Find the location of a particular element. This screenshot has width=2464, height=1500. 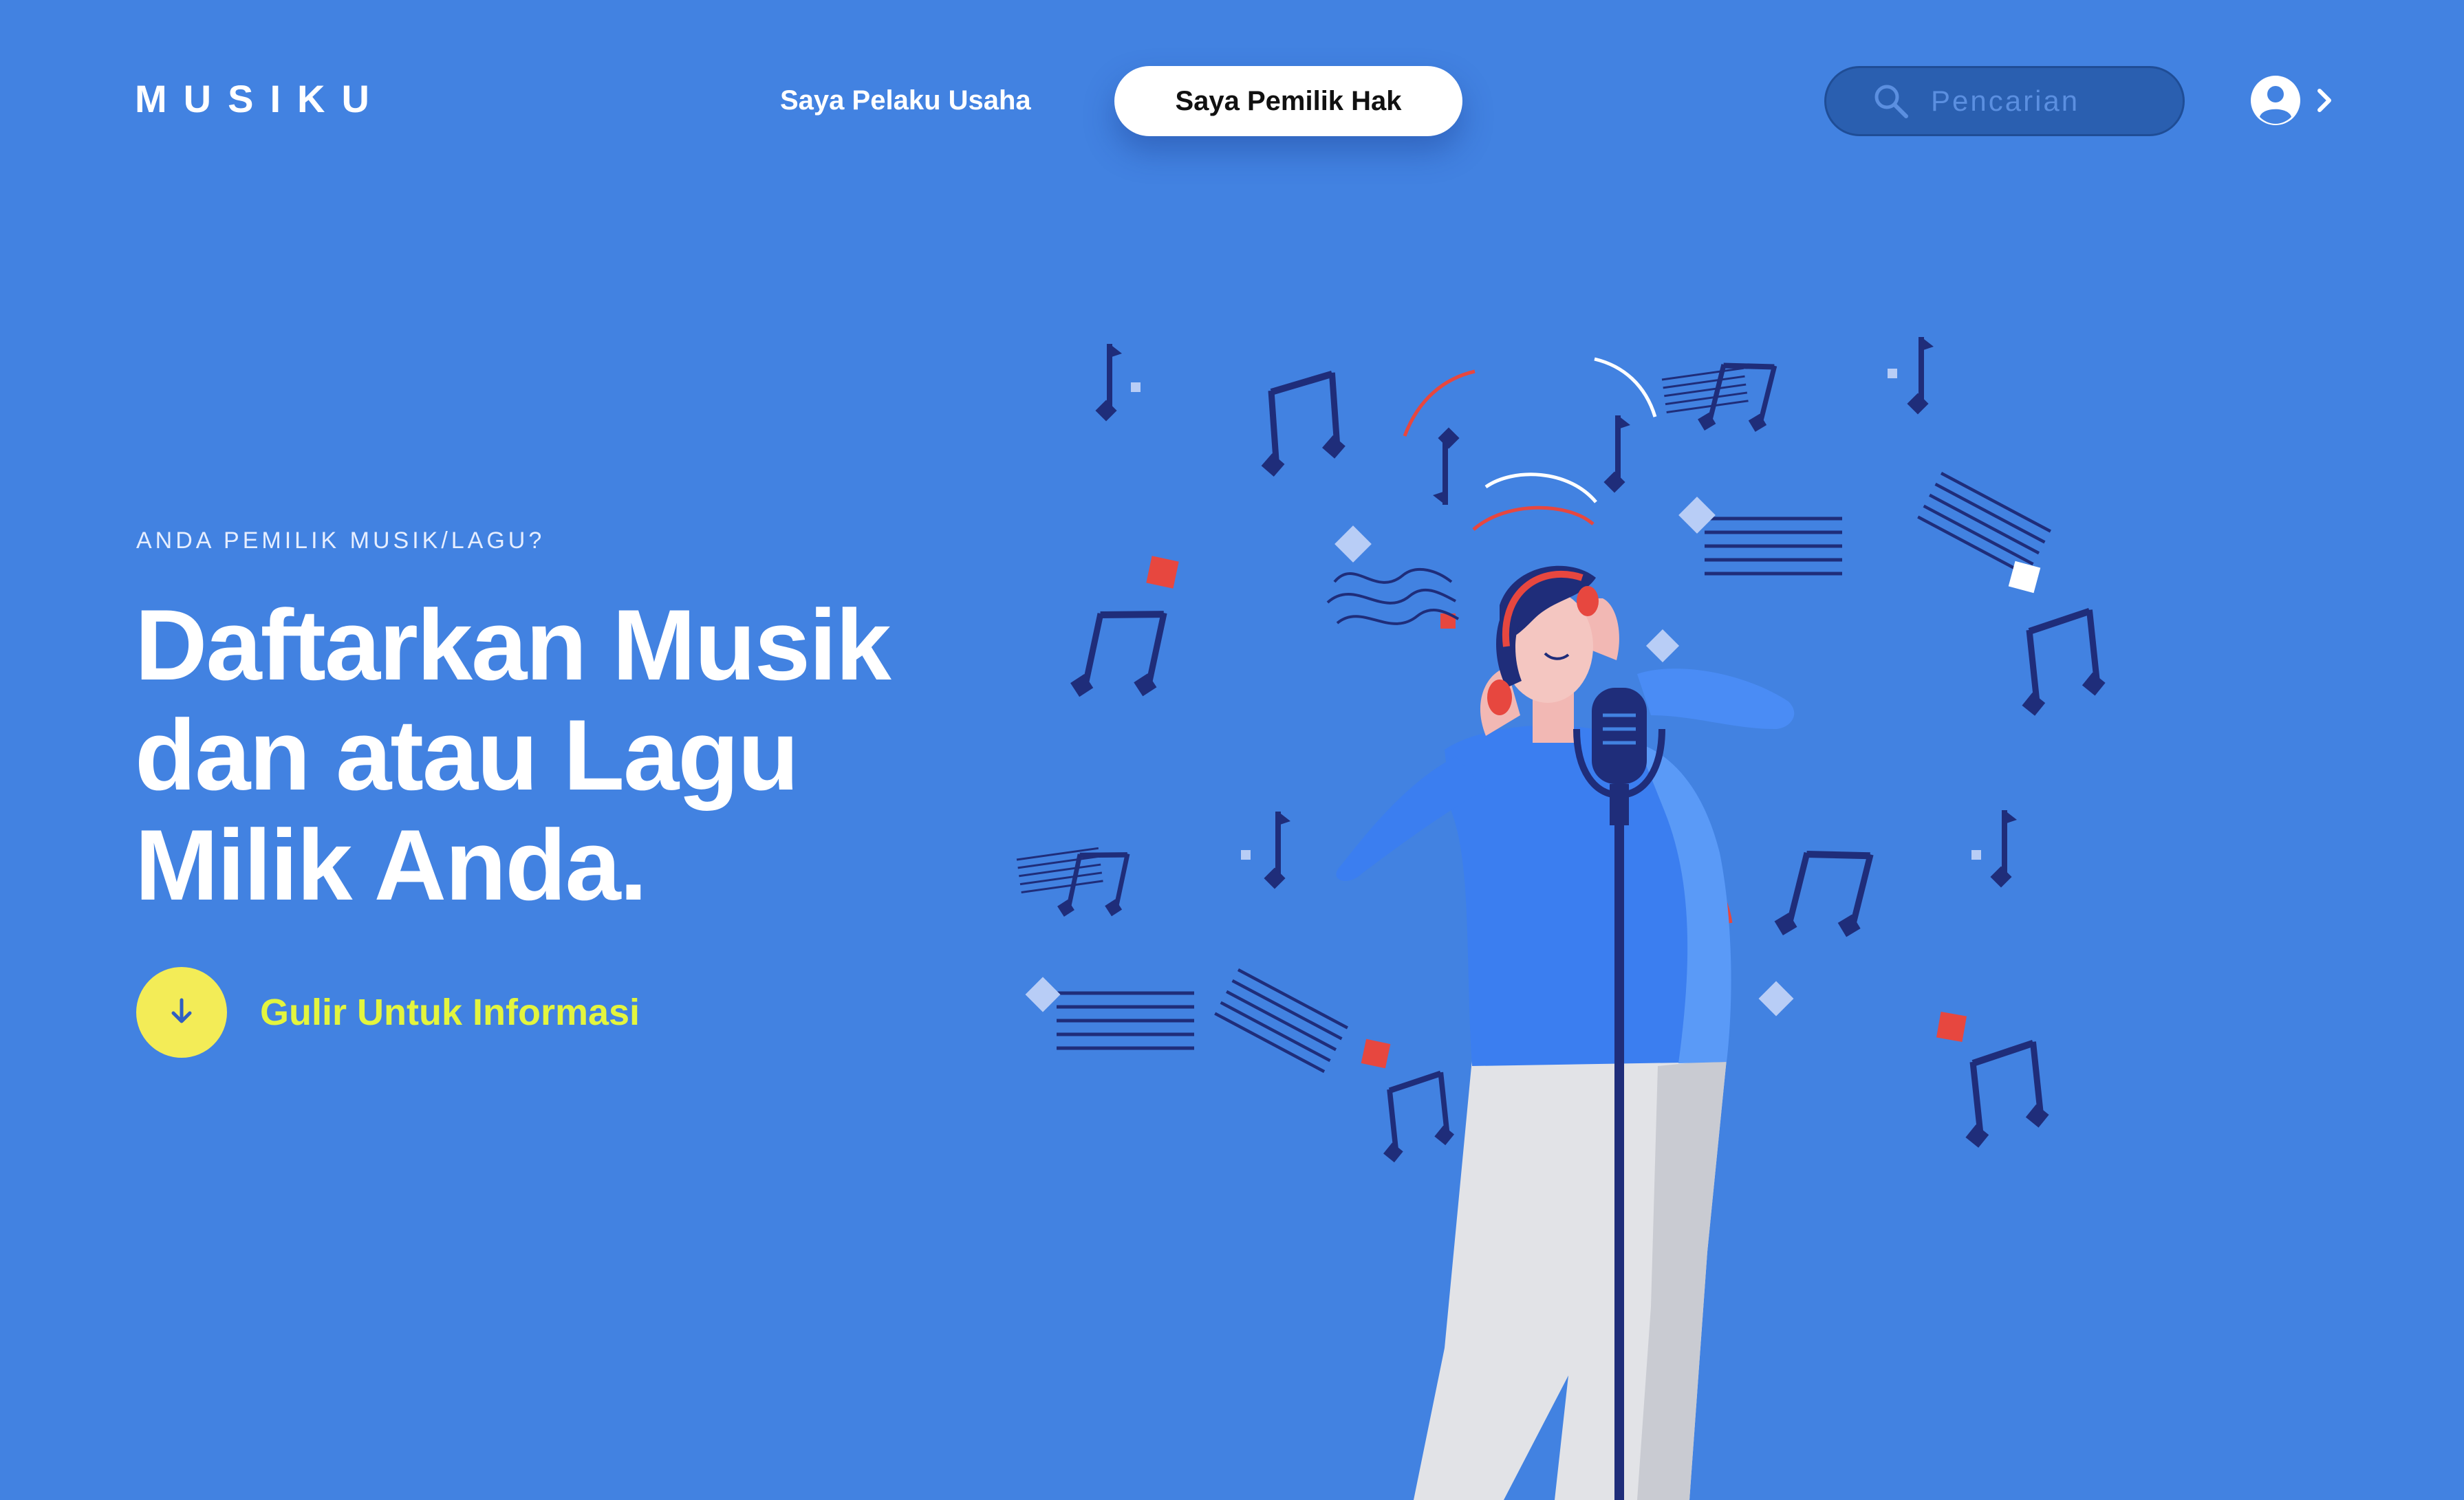

hero-headline-line-3: Milik Anda. is located at coordinates (391, 865).